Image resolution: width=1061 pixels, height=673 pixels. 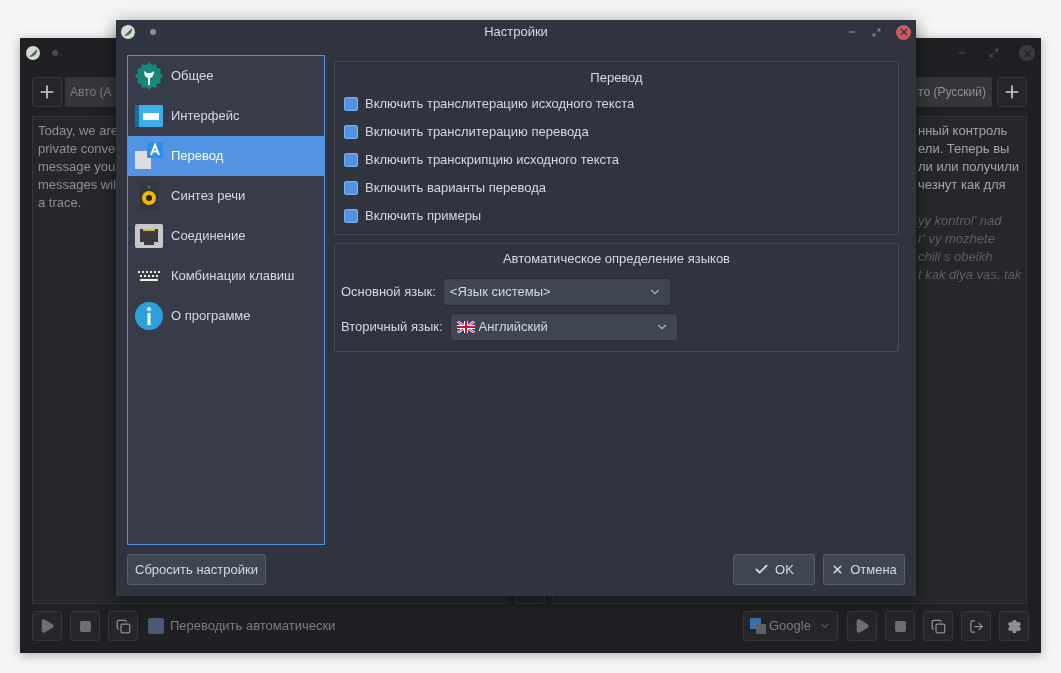 I want to click on group-title: Перевод, so click(x=616, y=78).